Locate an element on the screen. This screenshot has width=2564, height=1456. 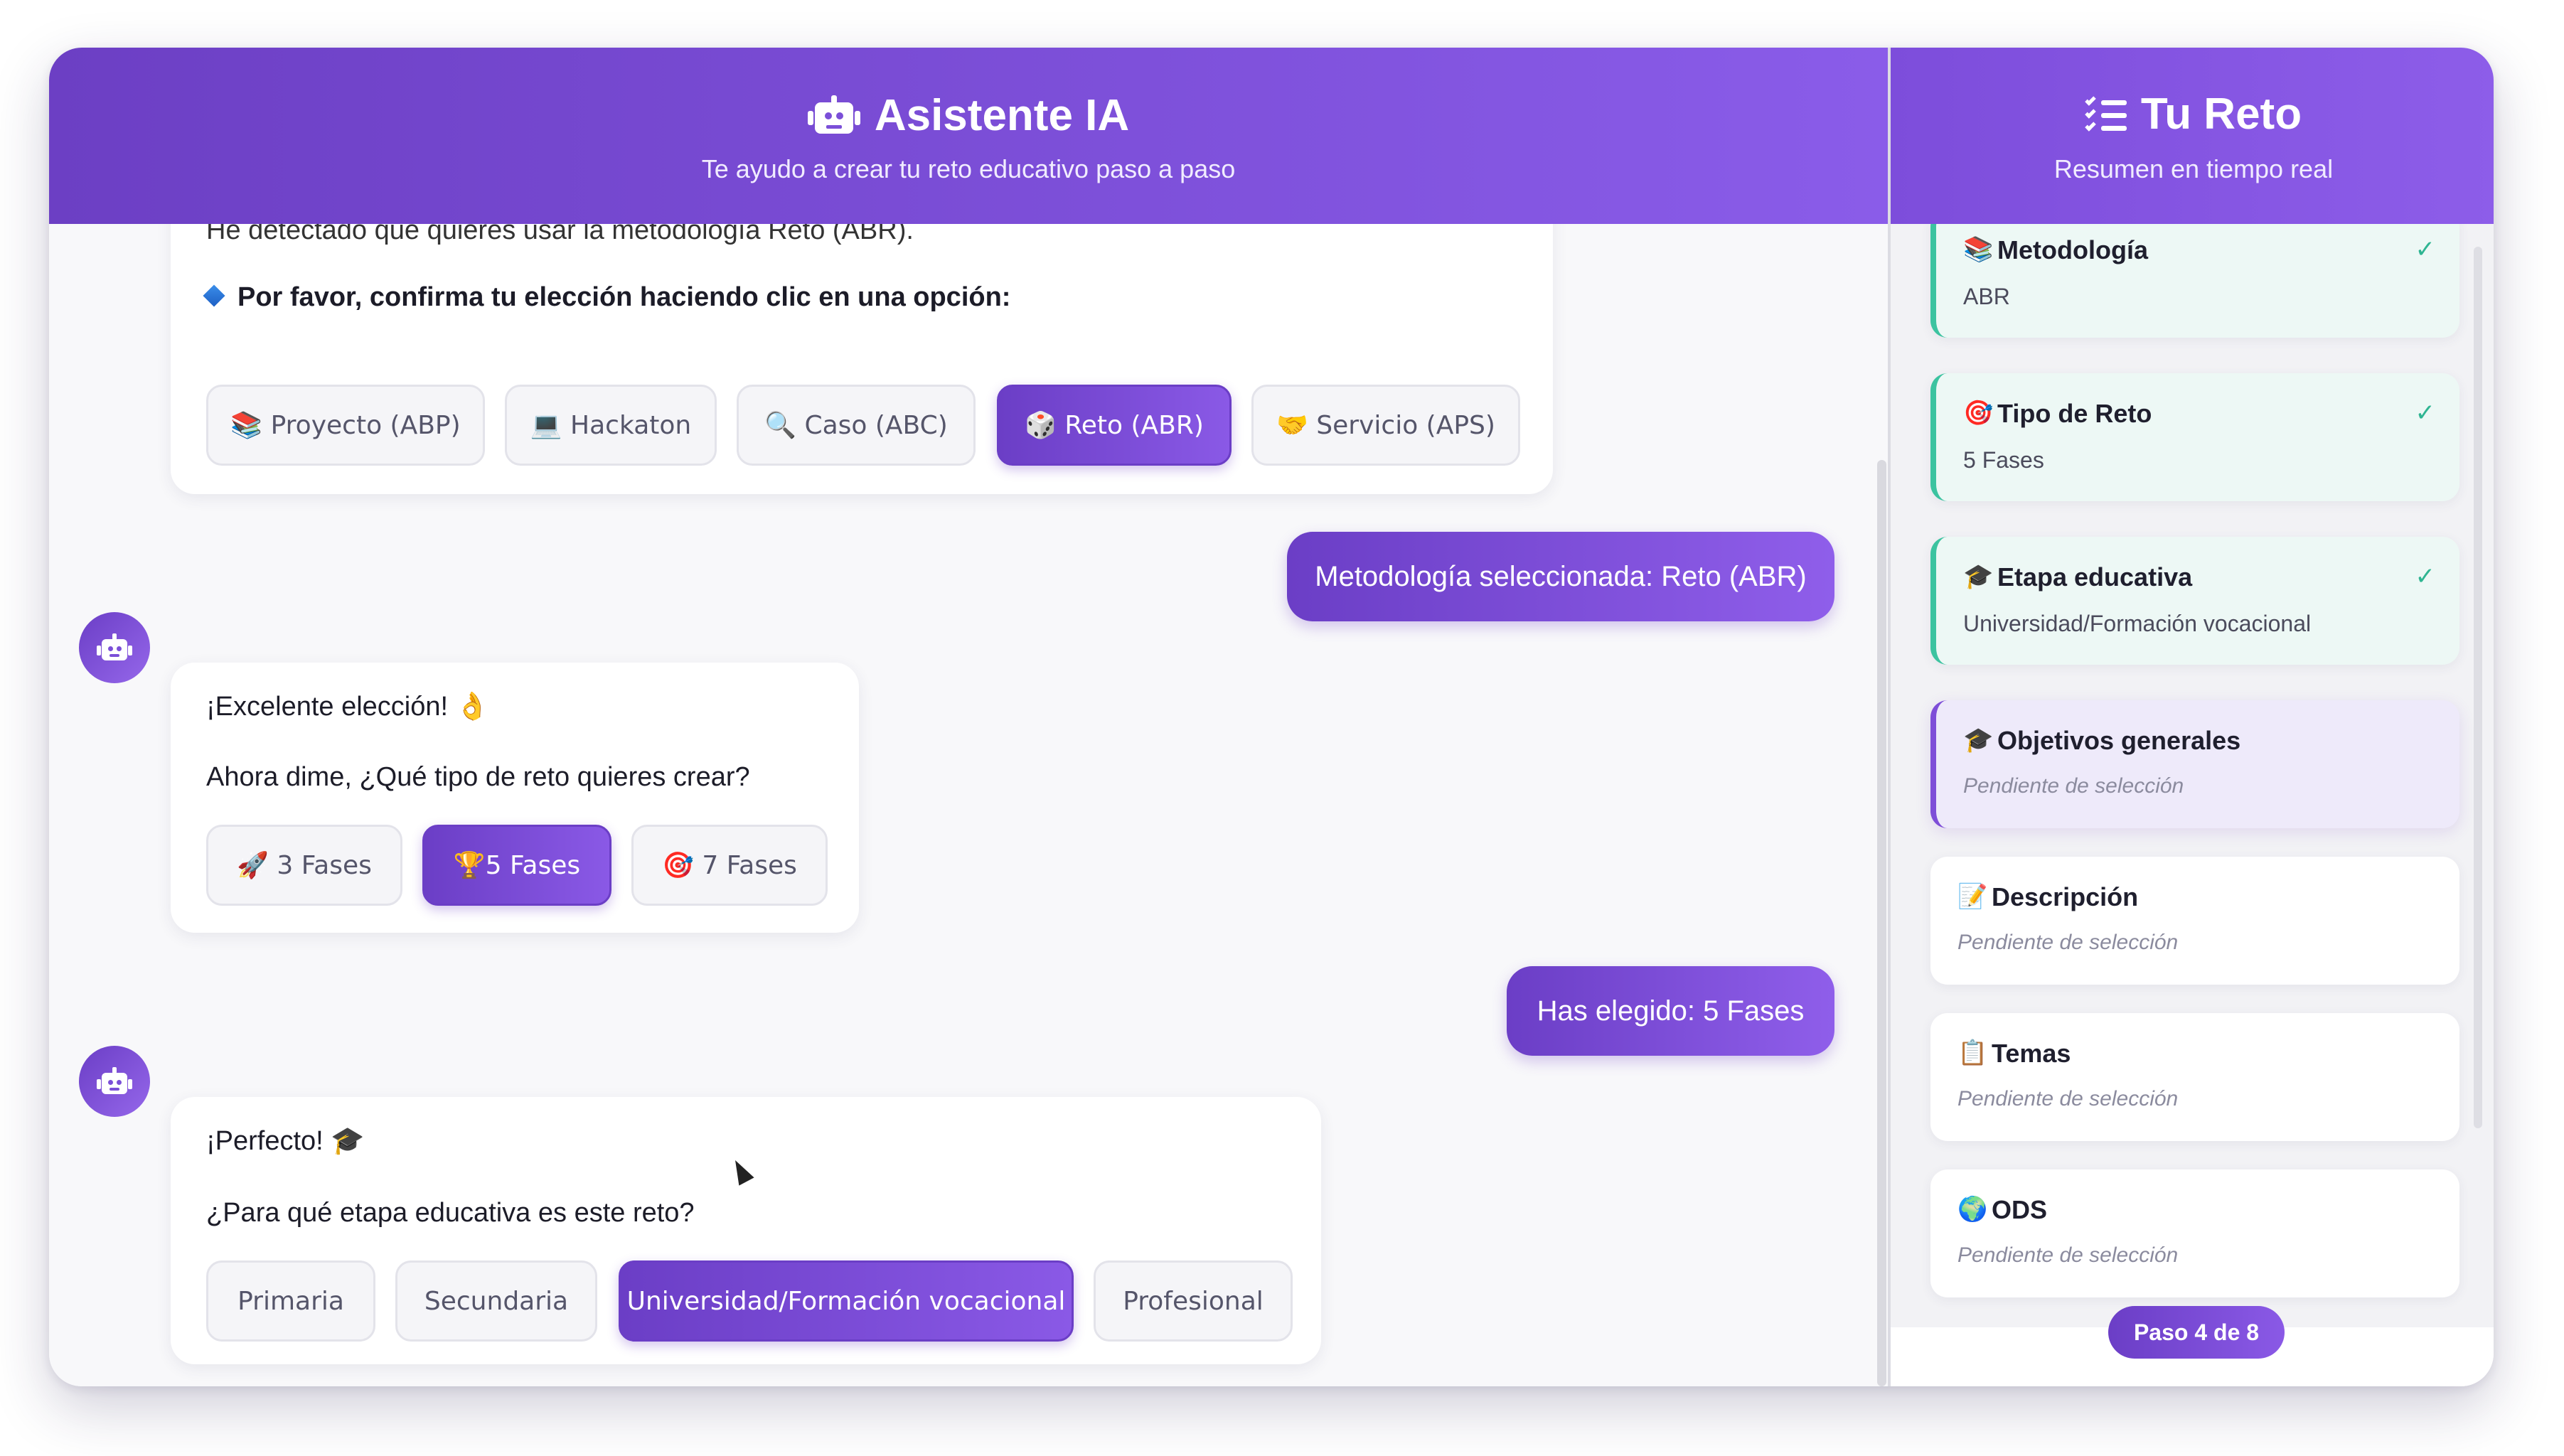
option-reto-abr: 🎲 Reto (ABR) is located at coordinates (1114, 425).